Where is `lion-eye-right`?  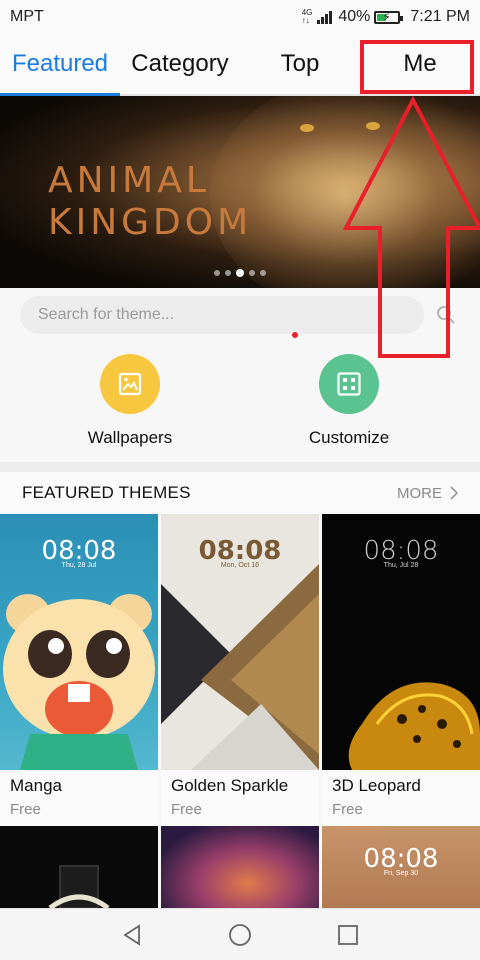 lion-eye-right is located at coordinates (373, 126).